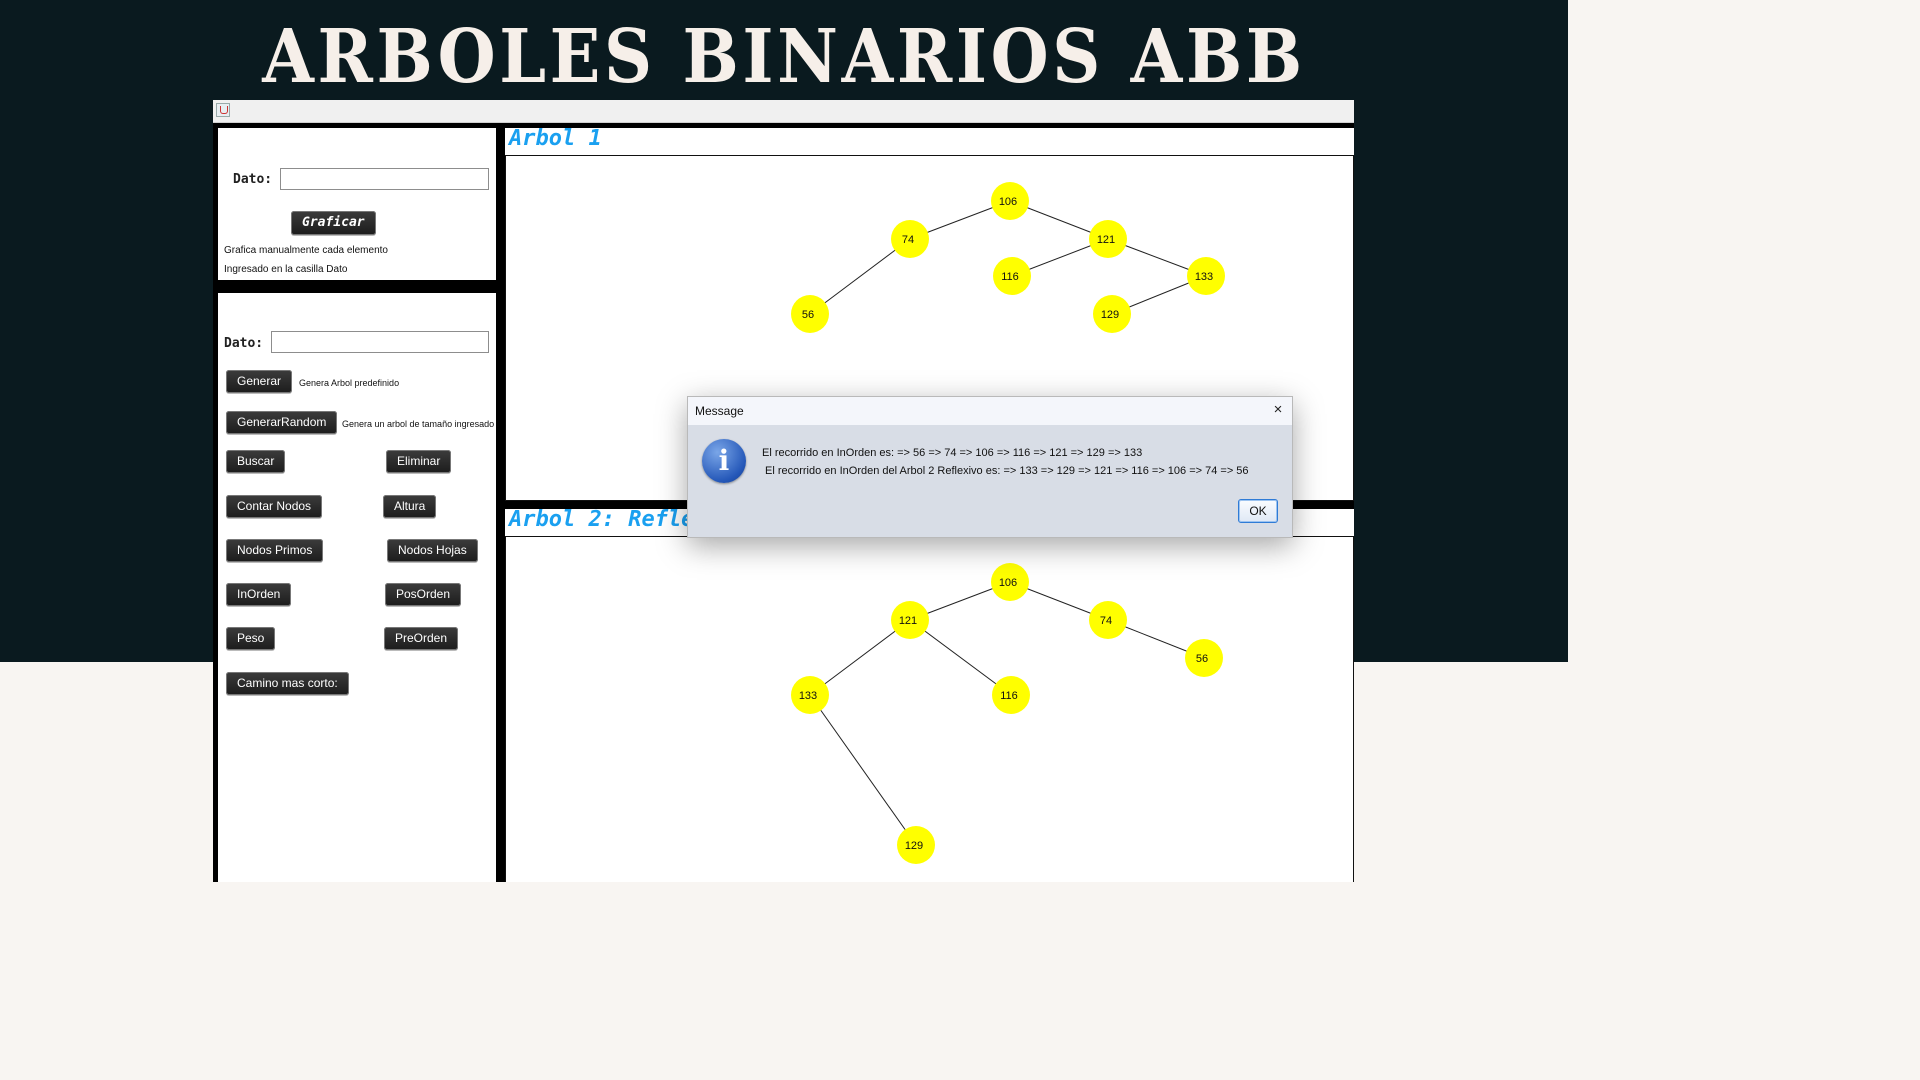  I want to click on tree1-node-label: 133, so click(1204, 277).